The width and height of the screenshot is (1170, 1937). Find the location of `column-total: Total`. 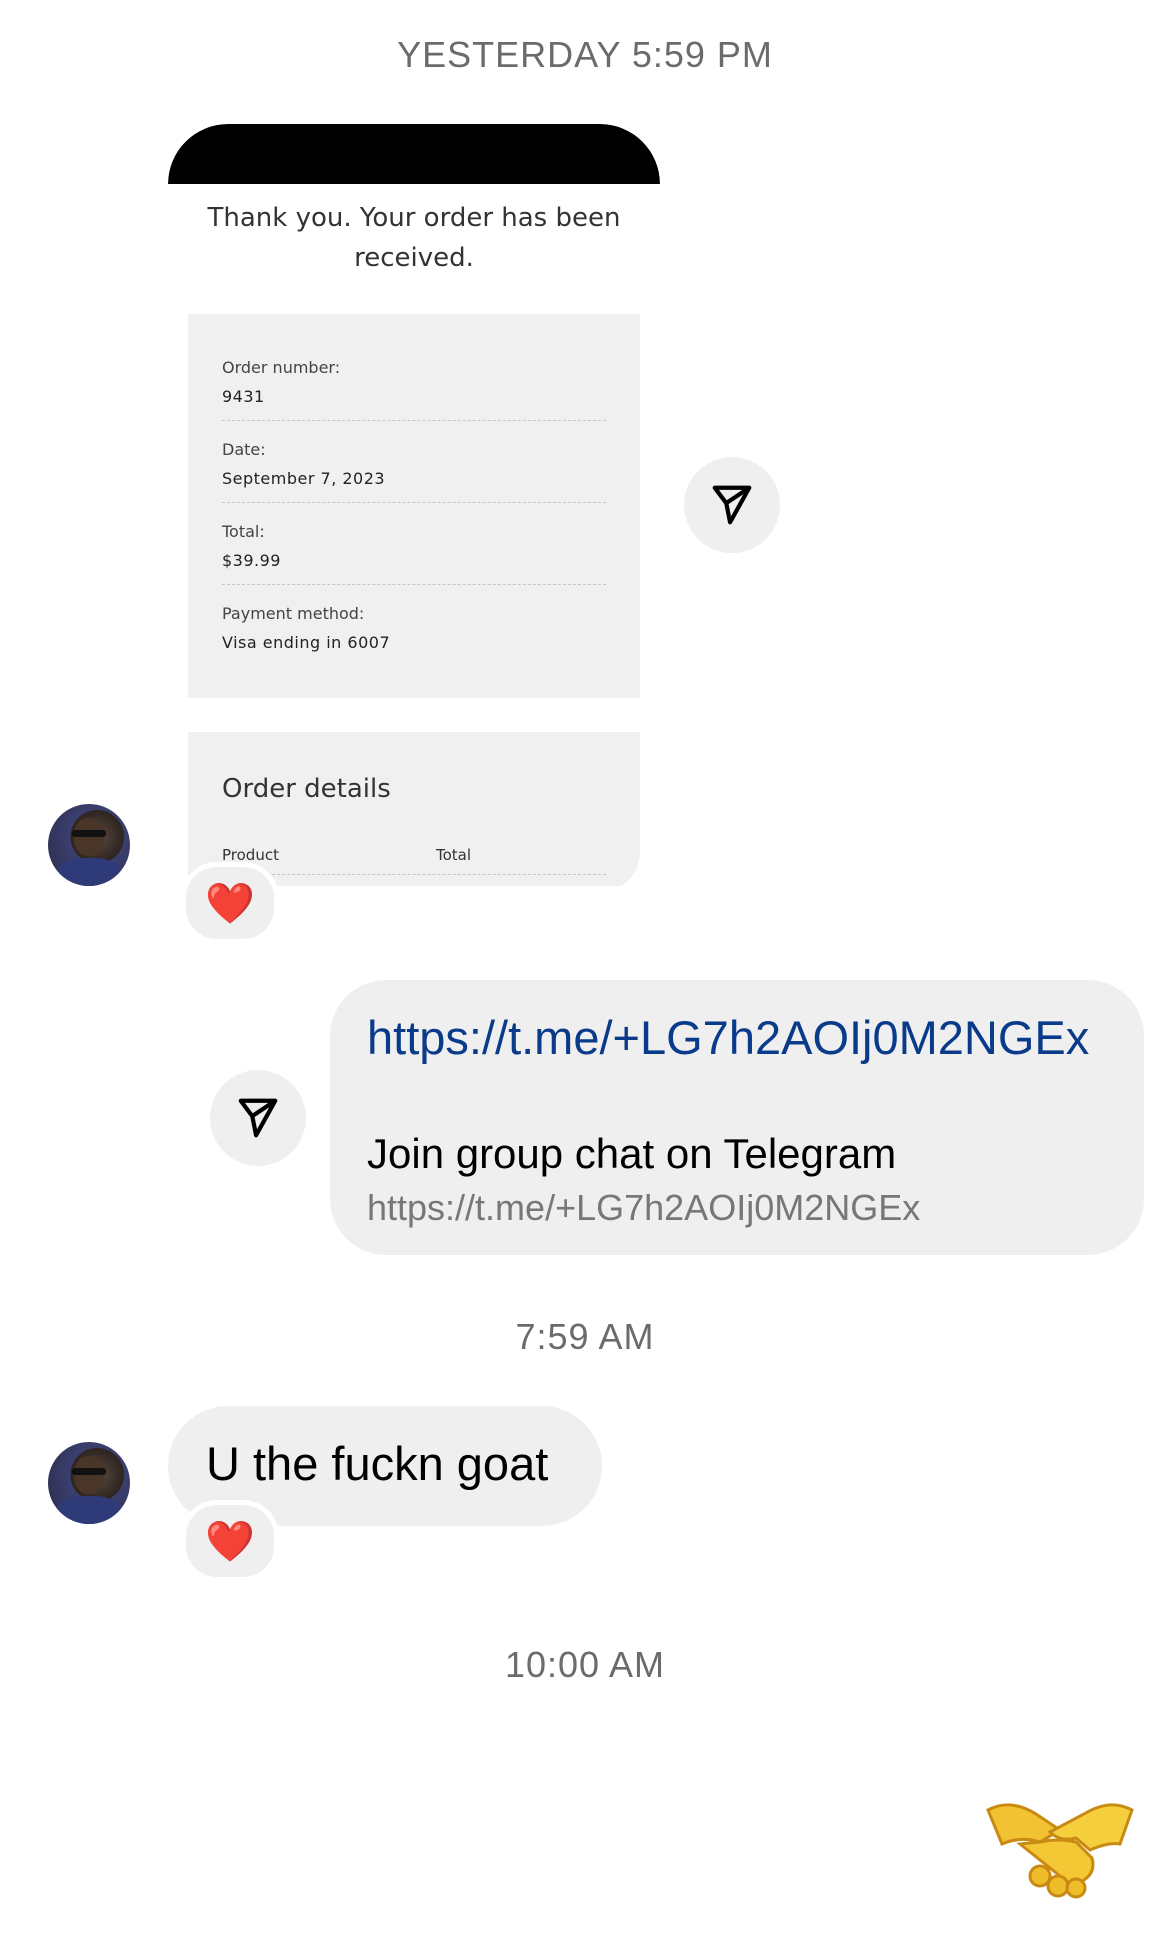

column-total: Total is located at coordinates (454, 855).